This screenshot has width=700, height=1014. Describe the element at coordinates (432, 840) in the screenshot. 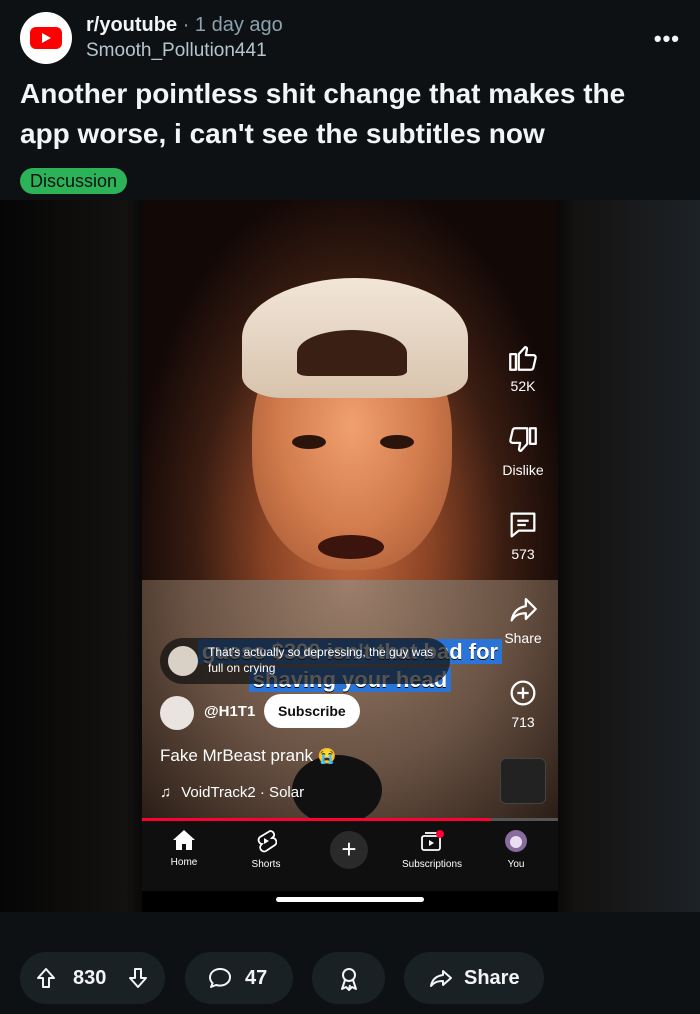

I see `subscriptions-icon` at that location.